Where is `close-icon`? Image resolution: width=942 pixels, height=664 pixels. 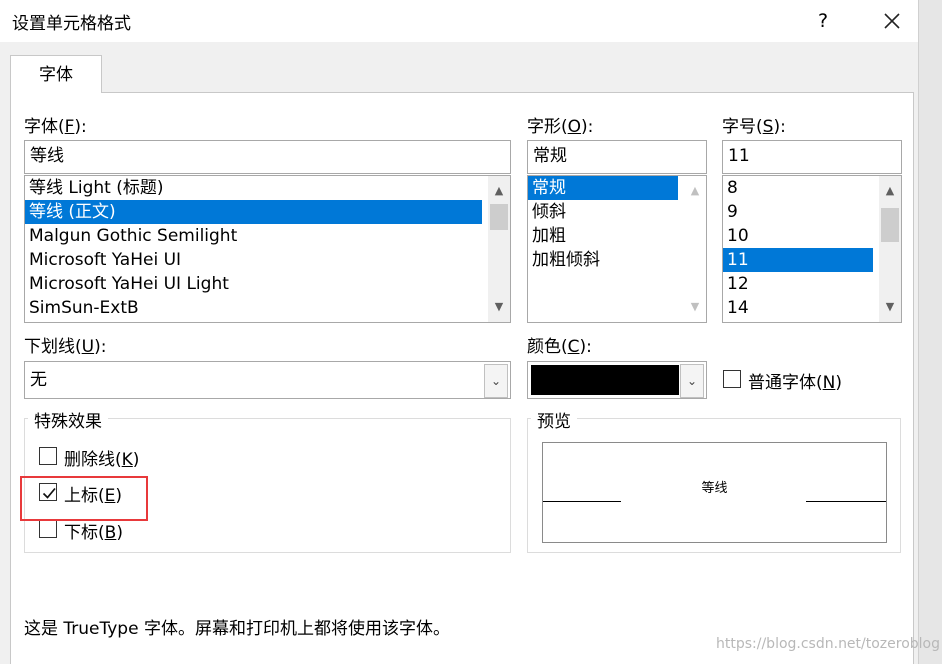
close-icon is located at coordinates (892, 21).